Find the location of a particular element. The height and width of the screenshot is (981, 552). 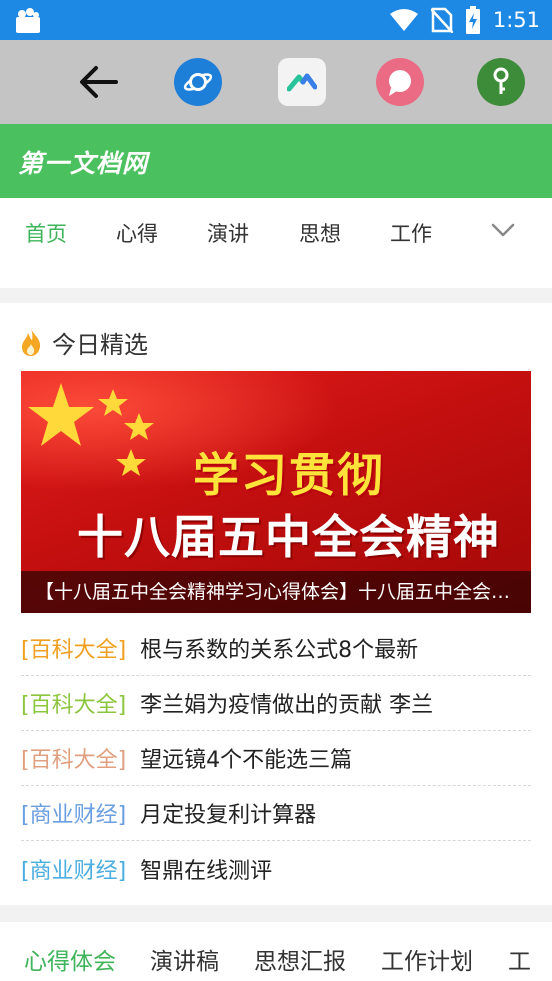

banner-caption: 【十八届五中全会精神学习心得体会】十八届五中全会精神学习心得体会 is located at coordinates (276, 592).